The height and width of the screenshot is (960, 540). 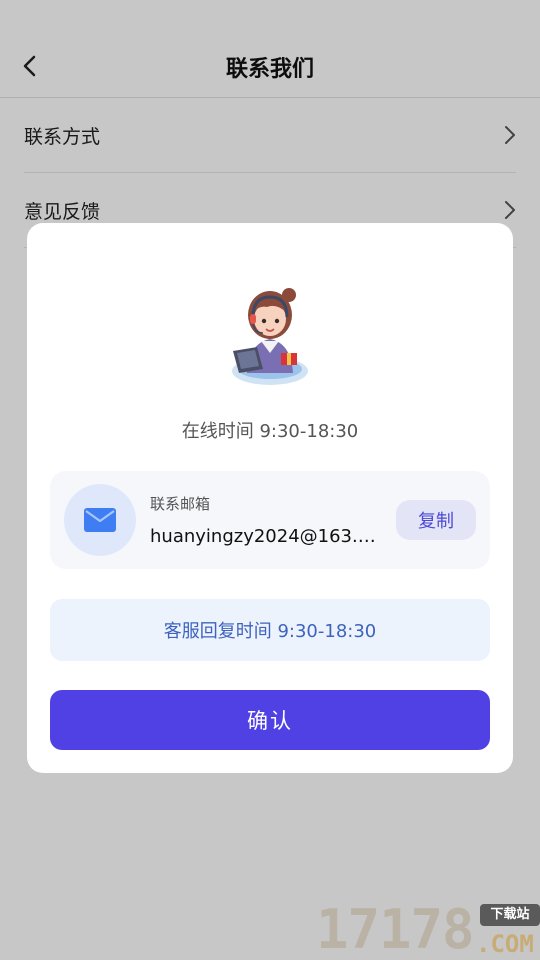 What do you see at coordinates (270, 720) in the screenshot?
I see `confirm-button: 确认` at bounding box center [270, 720].